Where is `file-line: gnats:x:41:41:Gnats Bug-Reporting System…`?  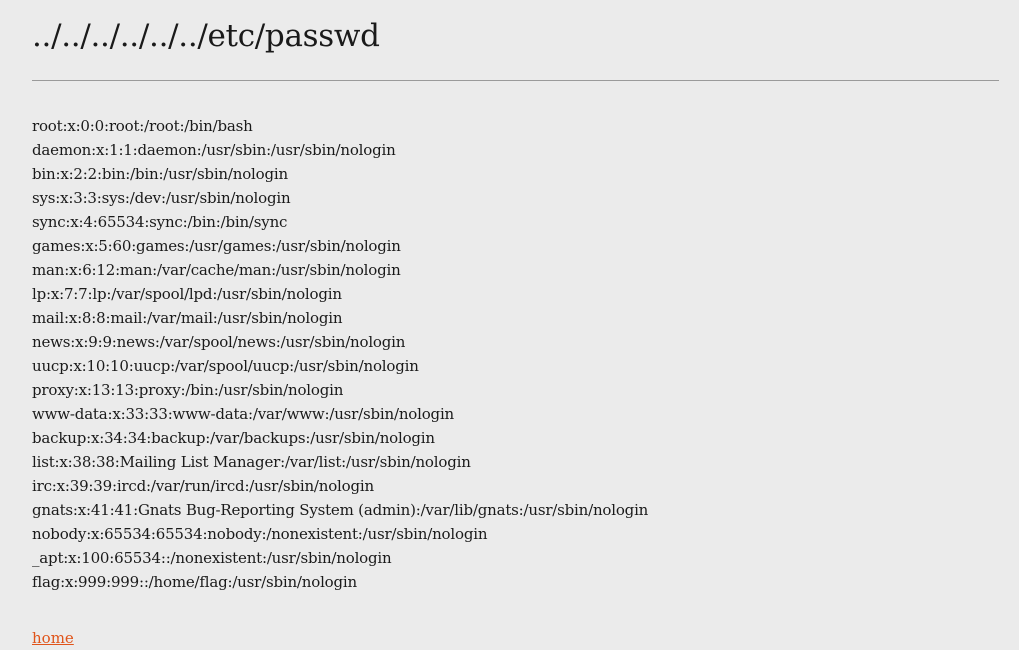
file-line: gnats:x:41:41:Gnats Bug-Reporting System… is located at coordinates (340, 510).